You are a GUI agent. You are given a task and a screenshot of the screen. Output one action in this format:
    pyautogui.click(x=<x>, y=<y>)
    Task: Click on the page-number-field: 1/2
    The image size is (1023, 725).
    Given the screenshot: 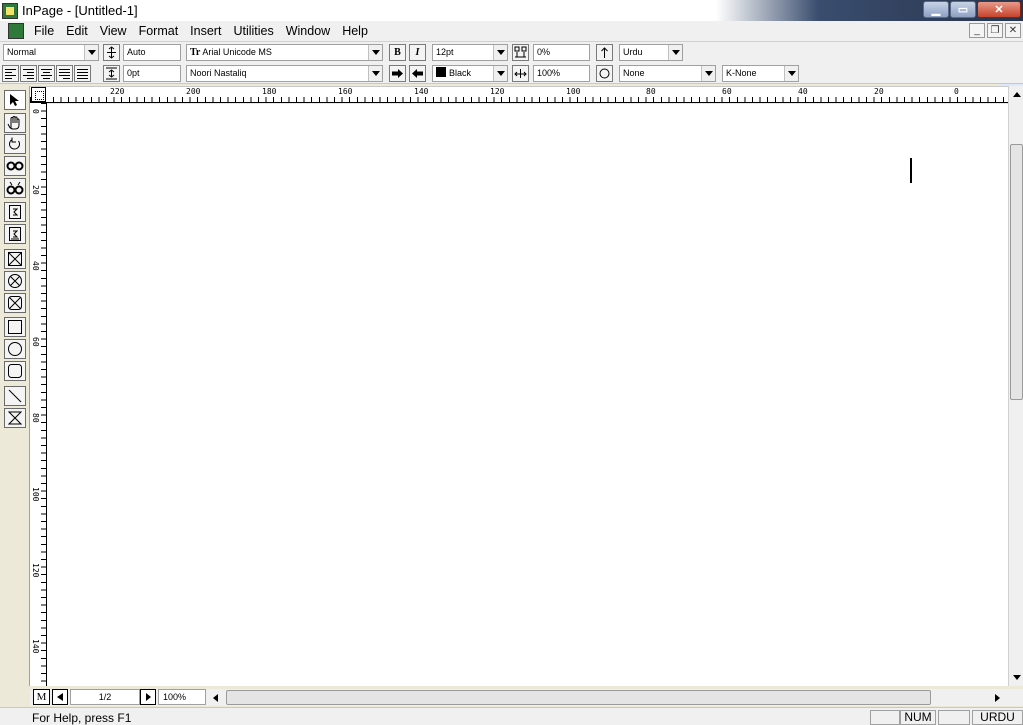 What is the action you would take?
    pyautogui.click(x=105, y=697)
    